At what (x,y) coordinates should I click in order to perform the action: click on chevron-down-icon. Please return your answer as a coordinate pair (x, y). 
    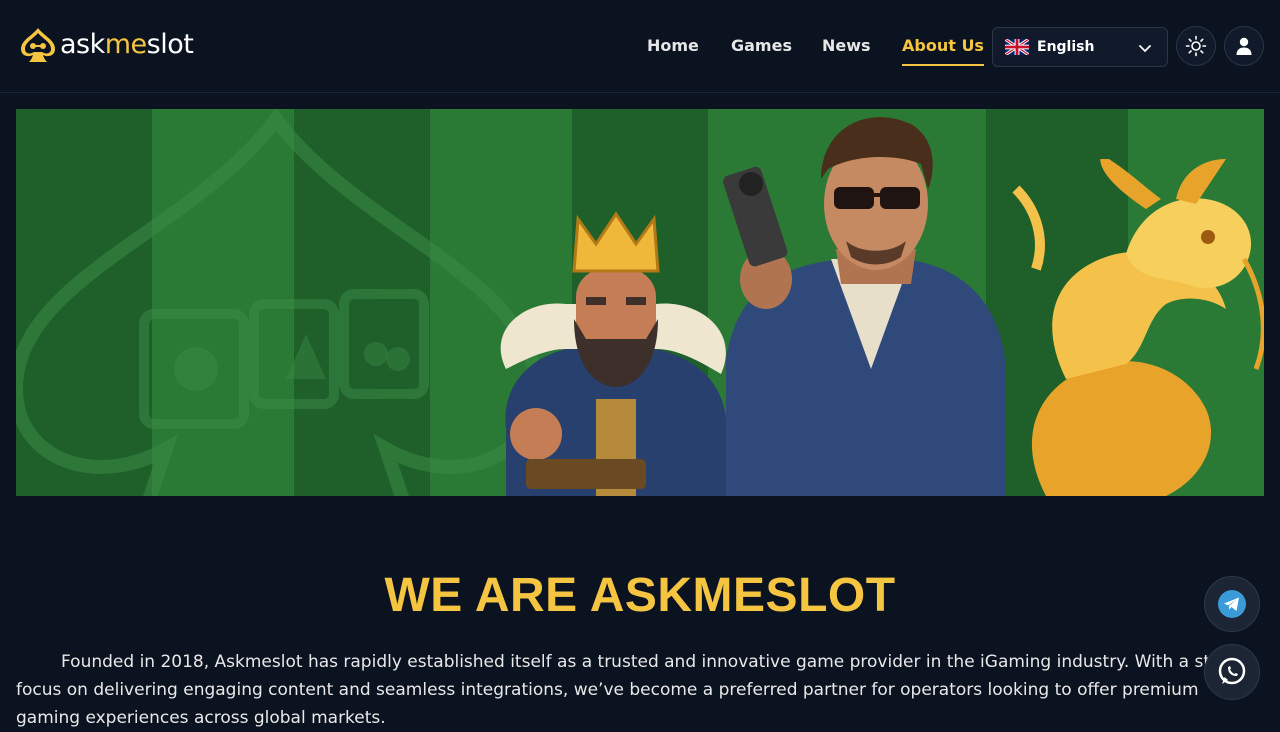
    Looking at the image, I should click on (1145, 49).